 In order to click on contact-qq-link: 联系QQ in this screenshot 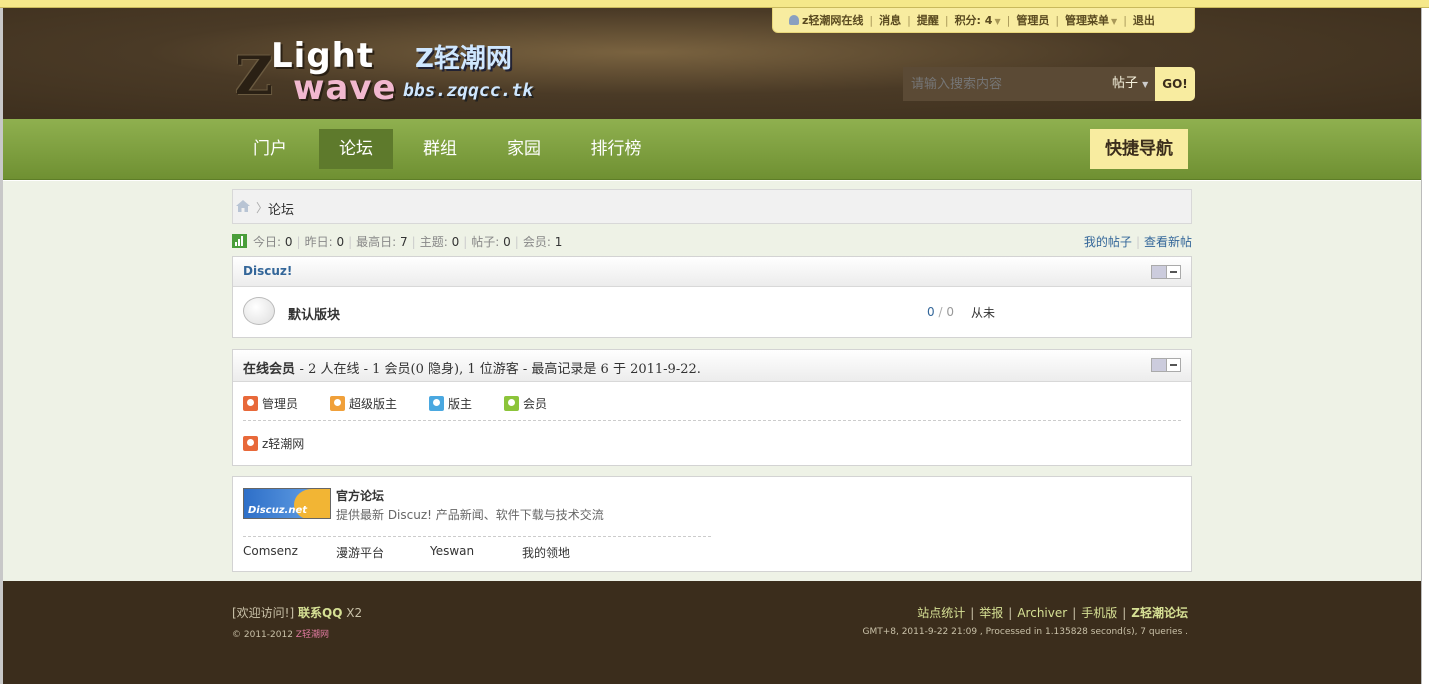, I will do `click(320, 613)`.